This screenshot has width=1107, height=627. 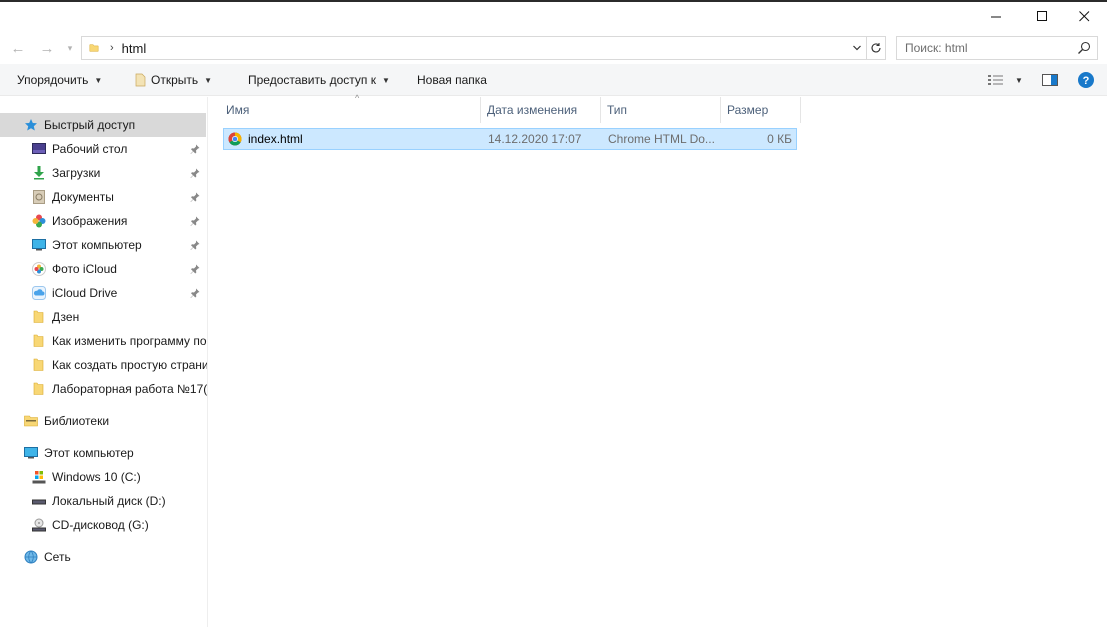 I want to click on nav-item-folder-dzen: Дзен, so click(x=103, y=317).